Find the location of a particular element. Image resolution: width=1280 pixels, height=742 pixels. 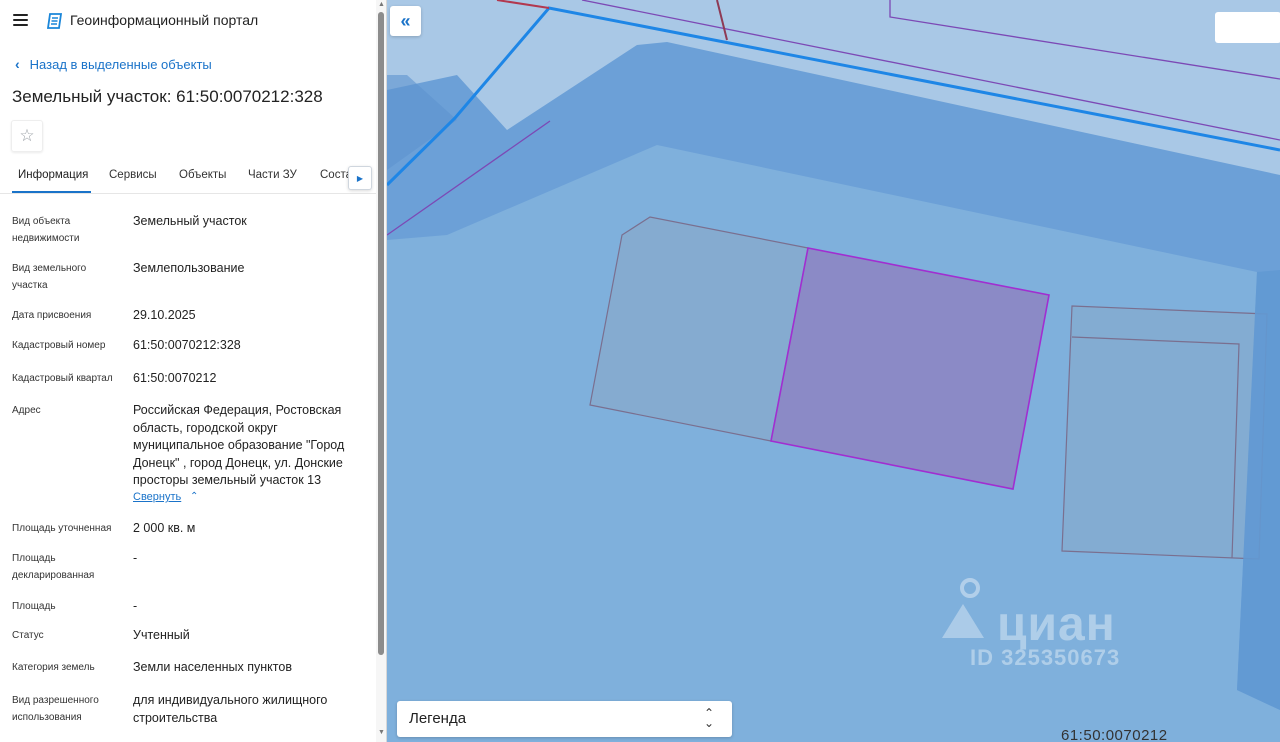

info-value: Учтенный is located at coordinates (161, 635).